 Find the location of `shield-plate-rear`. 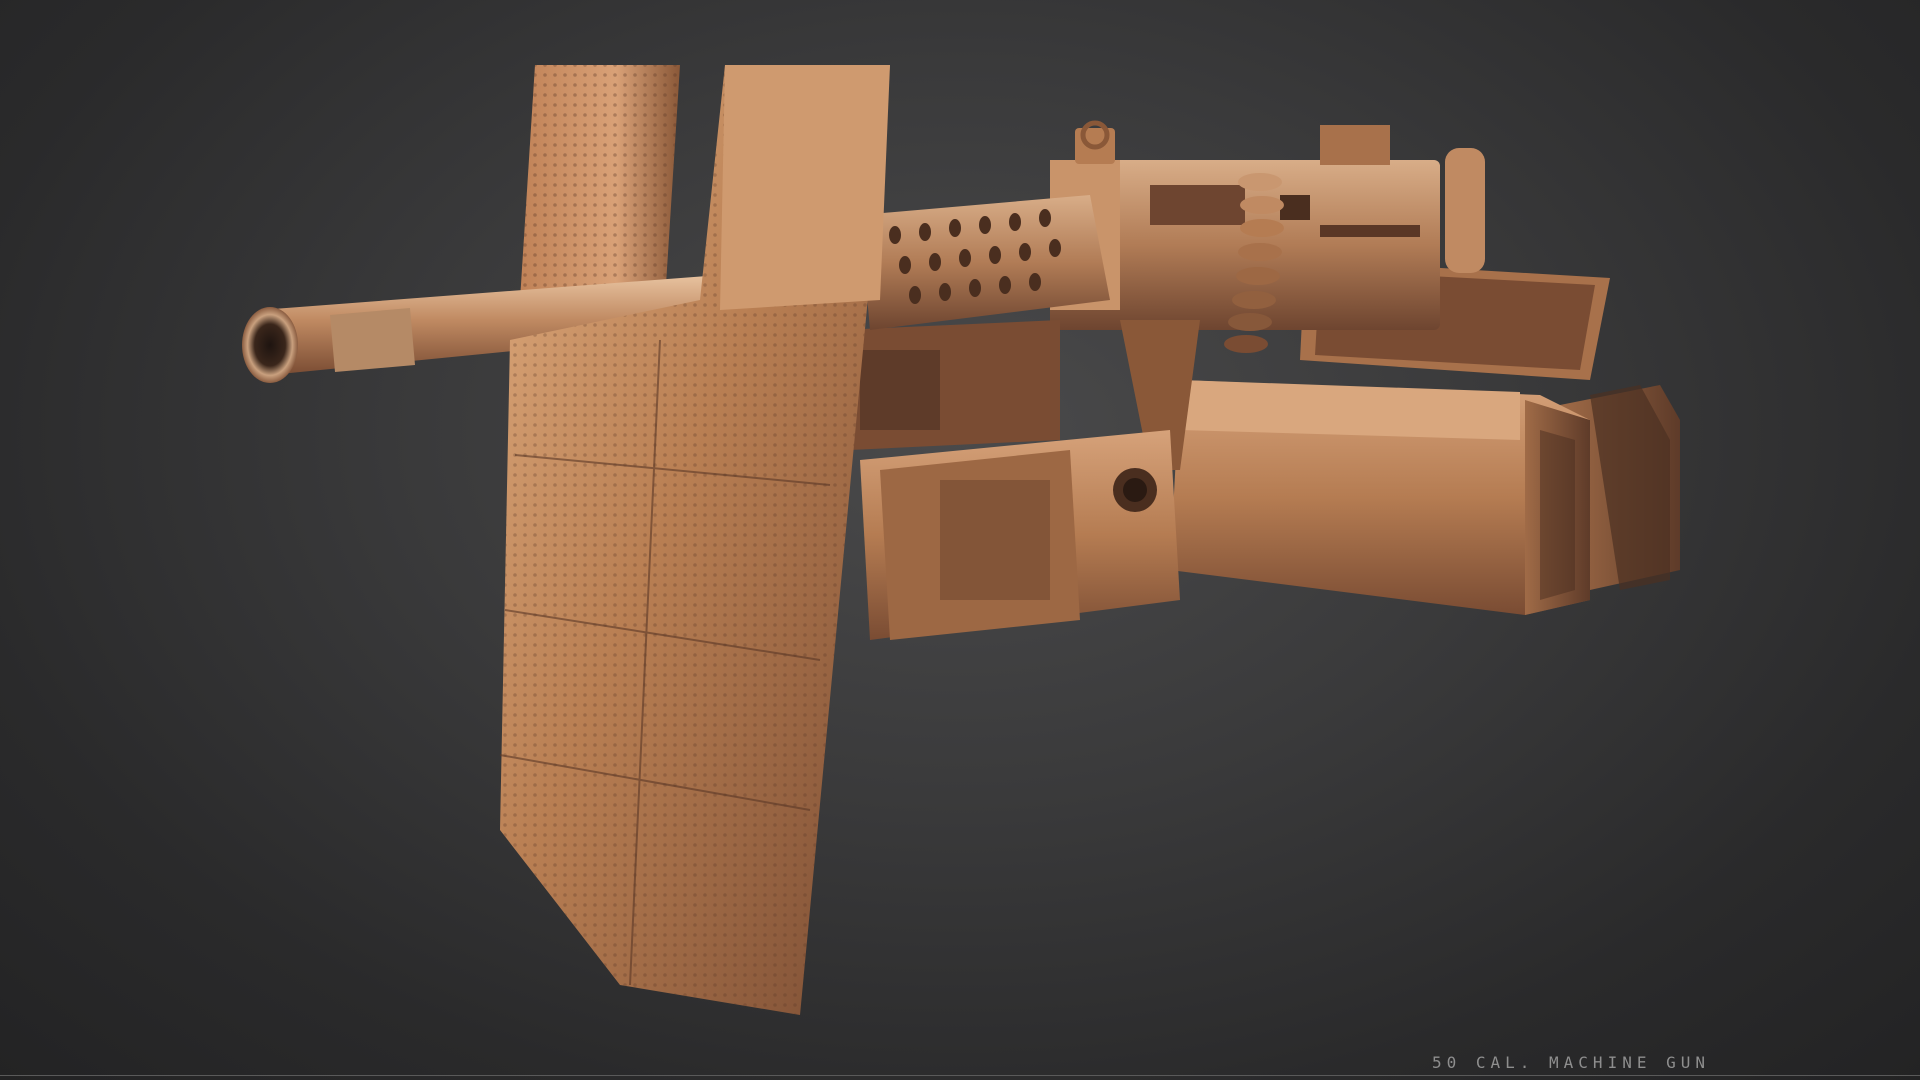

shield-plate-rear is located at coordinates (600, 182).